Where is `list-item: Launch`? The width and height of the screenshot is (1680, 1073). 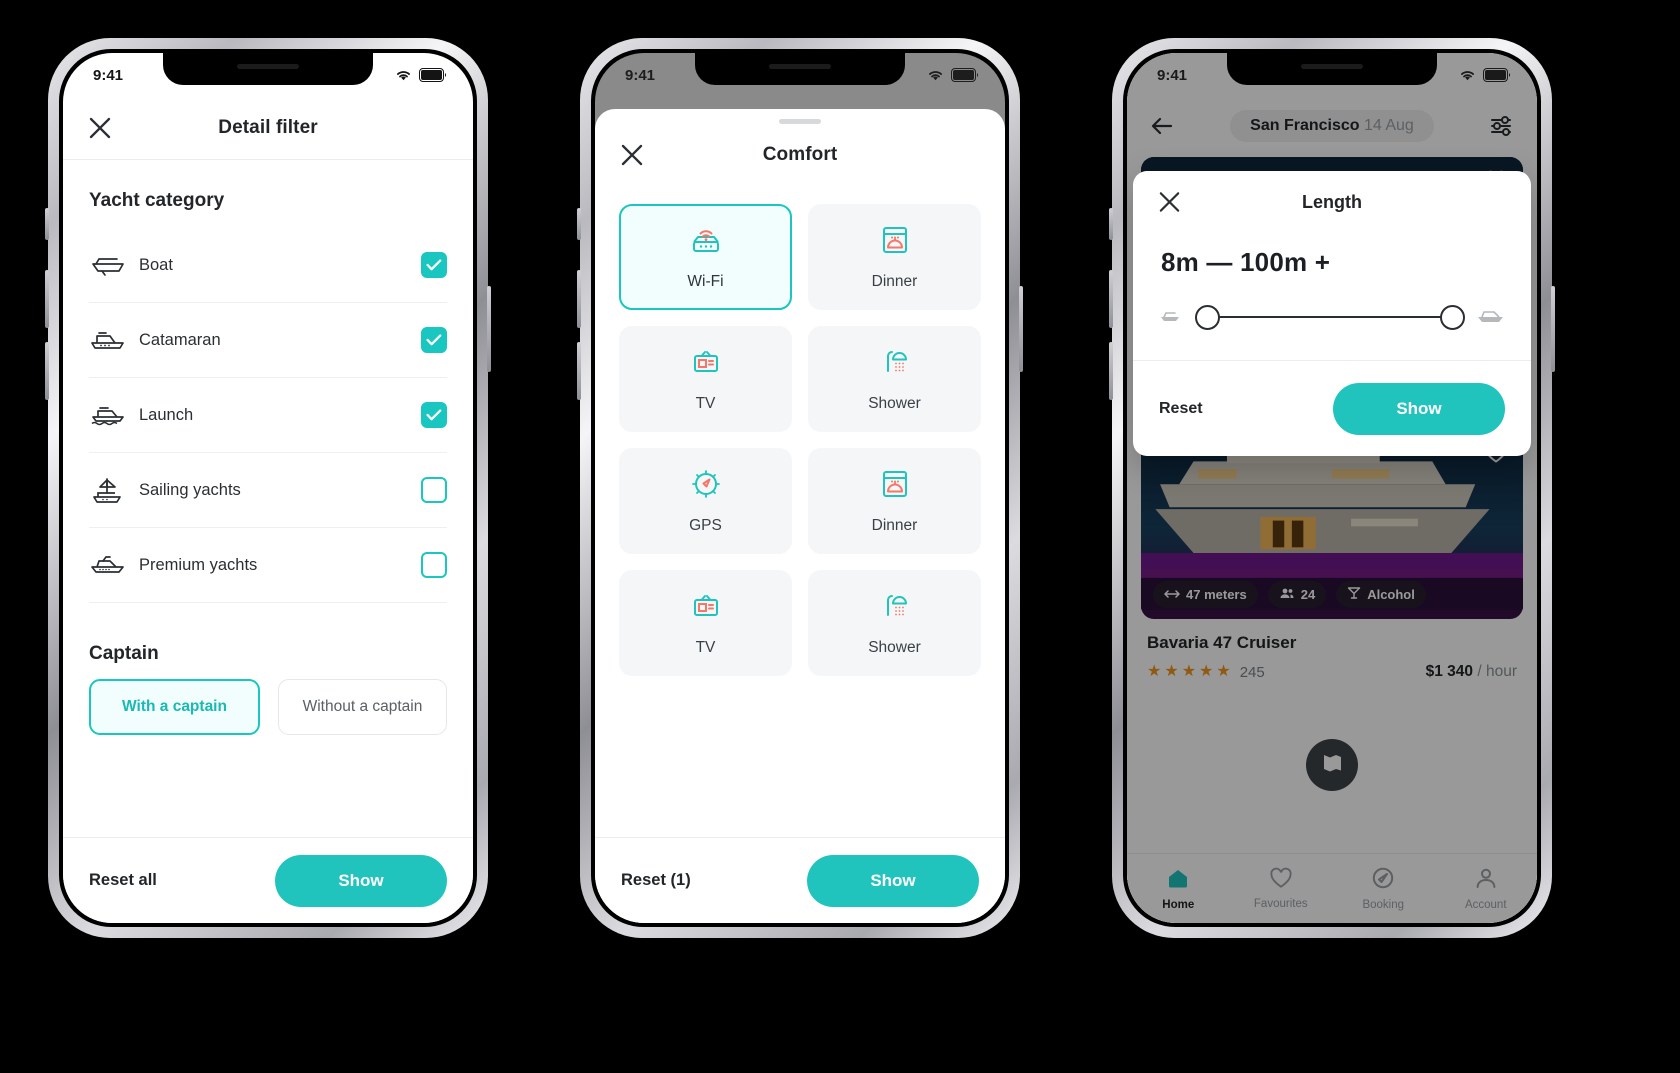
list-item: Launch is located at coordinates (268, 415).